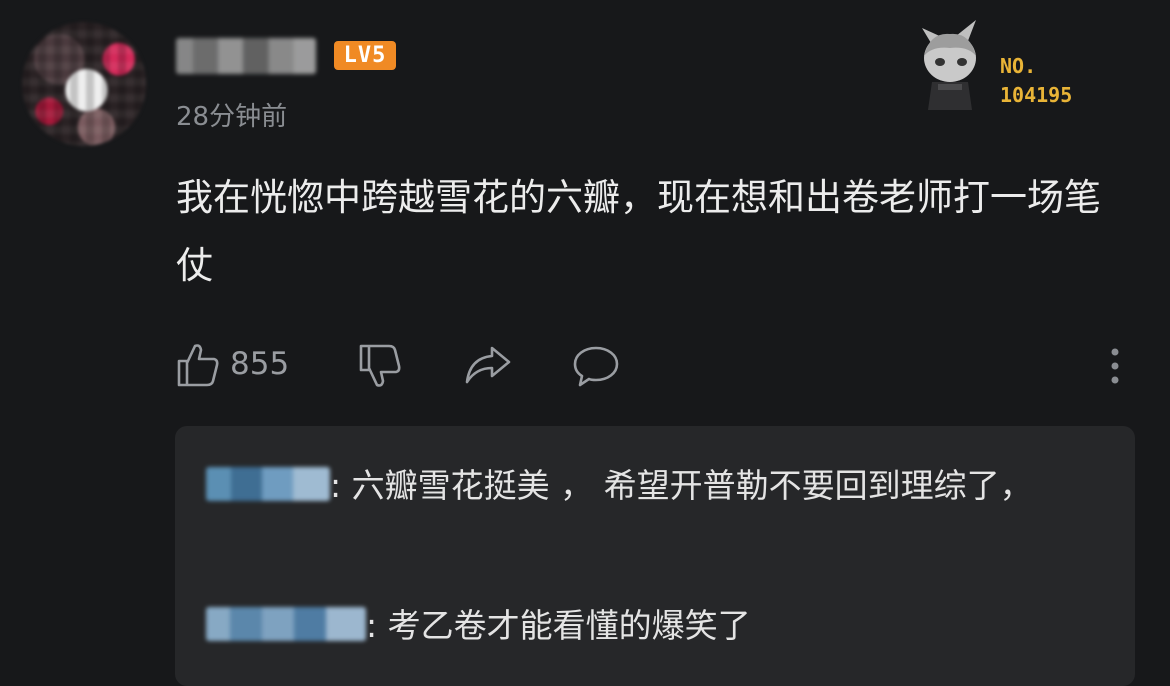 The image size is (1170, 686). Describe the element at coordinates (246, 56) in the screenshot. I see `username: blurred-user` at that location.